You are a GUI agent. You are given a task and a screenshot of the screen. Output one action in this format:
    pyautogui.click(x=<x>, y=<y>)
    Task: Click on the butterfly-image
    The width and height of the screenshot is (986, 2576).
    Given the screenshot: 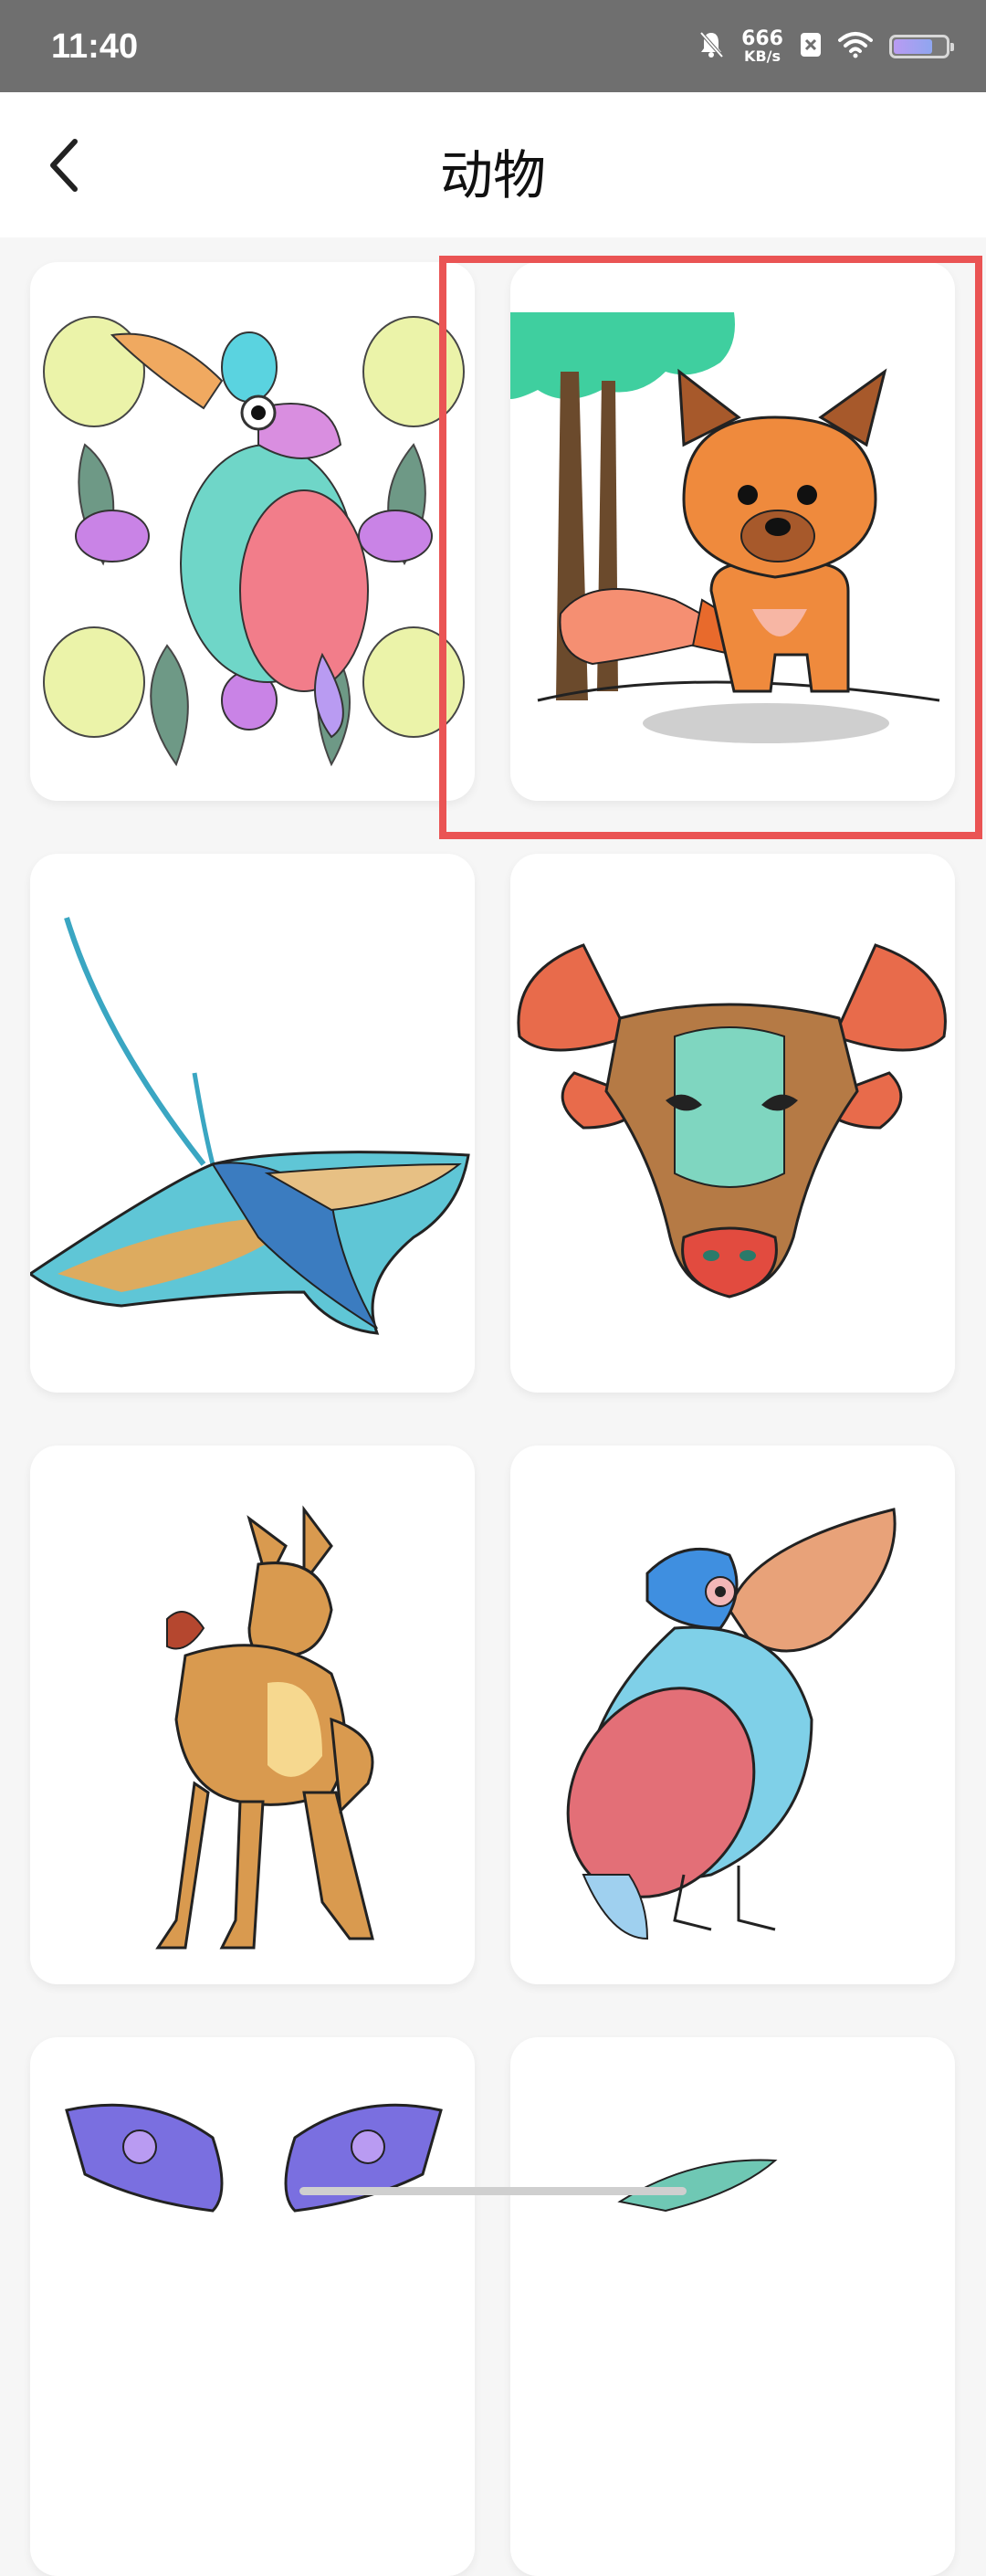 What is the action you would take?
    pyautogui.click(x=254, y=2158)
    